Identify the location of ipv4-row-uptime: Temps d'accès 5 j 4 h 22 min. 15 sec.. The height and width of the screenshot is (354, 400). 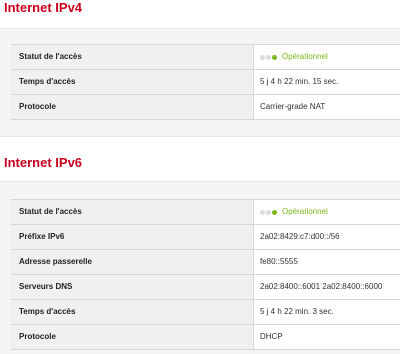
(205, 82).